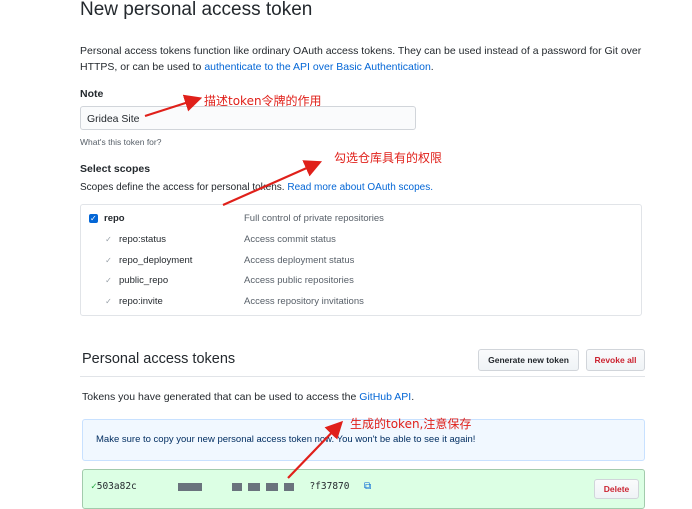 The height and width of the screenshot is (509, 692). Describe the element at coordinates (263, 101) in the screenshot. I see `note-annotation: 描述token令牌的作用` at that location.